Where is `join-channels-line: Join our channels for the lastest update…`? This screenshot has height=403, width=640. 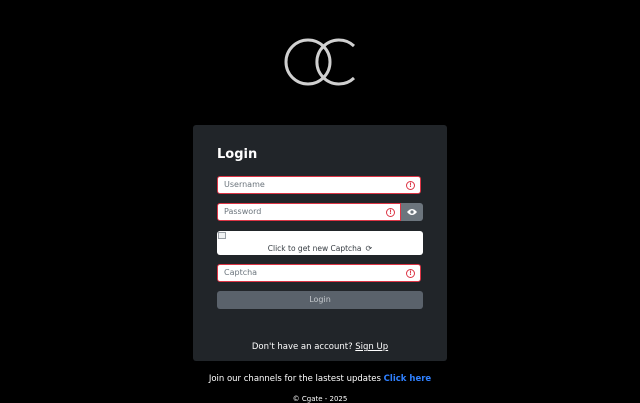
join-channels-line: Join our channels for the lastest update… is located at coordinates (320, 379).